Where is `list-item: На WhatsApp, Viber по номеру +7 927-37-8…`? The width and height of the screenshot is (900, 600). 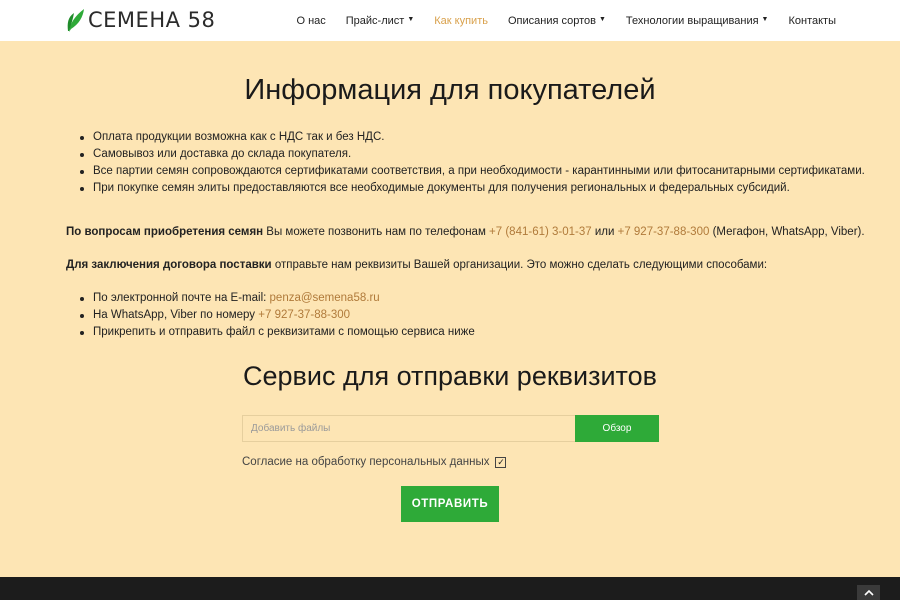 list-item: На WhatsApp, Viber по номеру +7 927-37-8… is located at coordinates (277, 315).